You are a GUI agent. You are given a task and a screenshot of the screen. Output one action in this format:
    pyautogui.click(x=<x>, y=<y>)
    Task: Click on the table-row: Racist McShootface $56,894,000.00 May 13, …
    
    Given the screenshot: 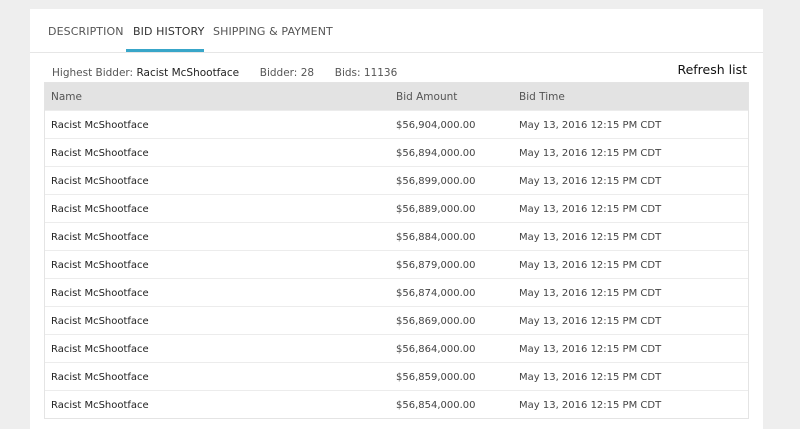 What is the action you would take?
    pyautogui.click(x=396, y=152)
    